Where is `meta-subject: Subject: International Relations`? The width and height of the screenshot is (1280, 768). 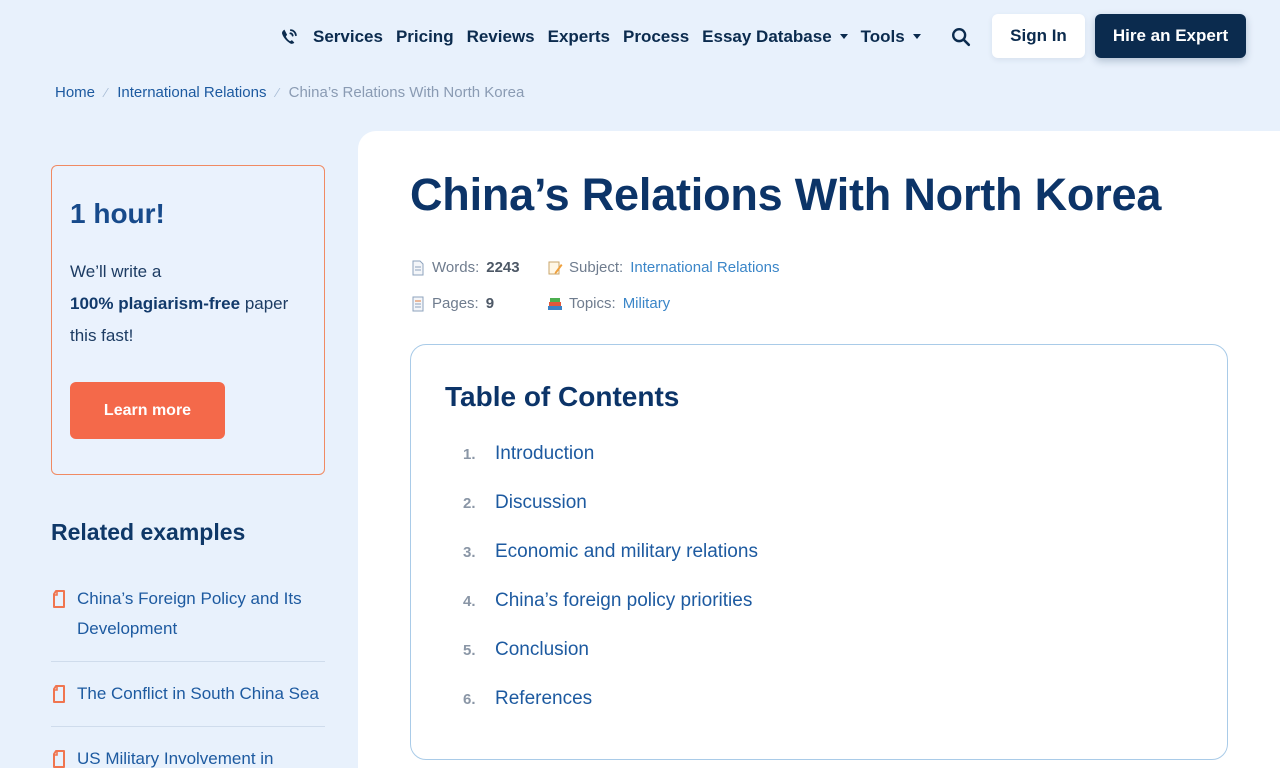
meta-subject: Subject: International Relations is located at coordinates (663, 267).